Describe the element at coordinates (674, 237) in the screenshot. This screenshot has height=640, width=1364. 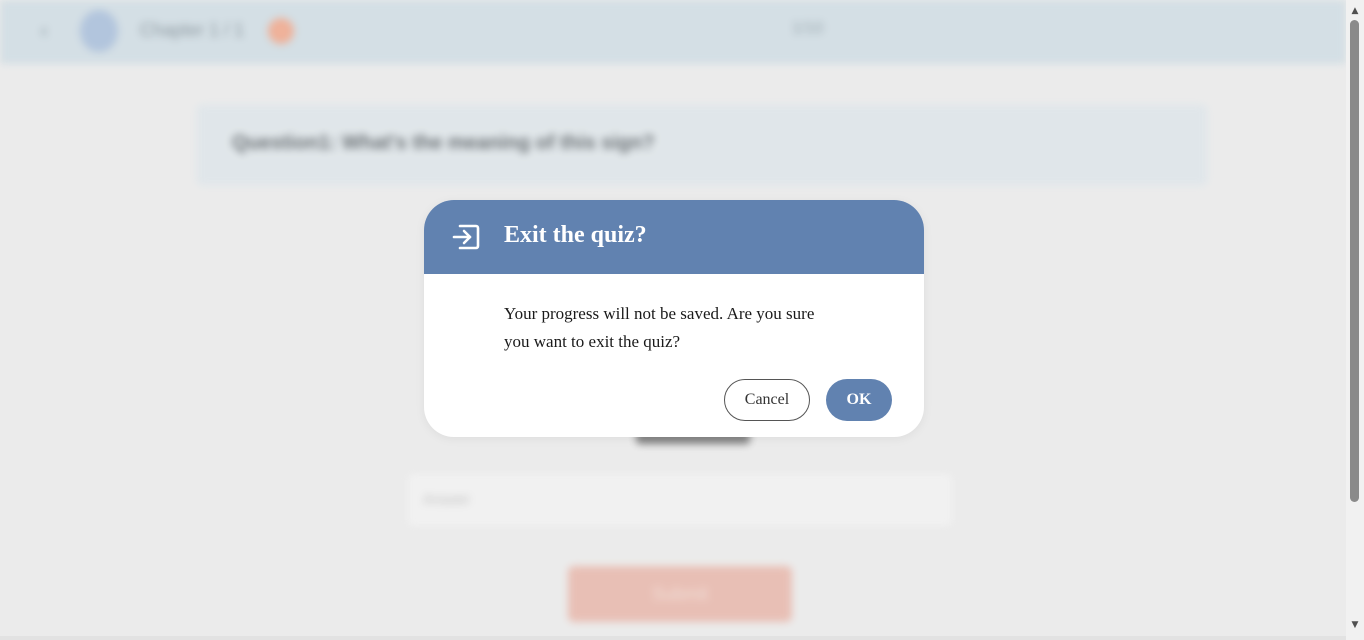
I see `dialog-header: Exit the quiz?` at that location.